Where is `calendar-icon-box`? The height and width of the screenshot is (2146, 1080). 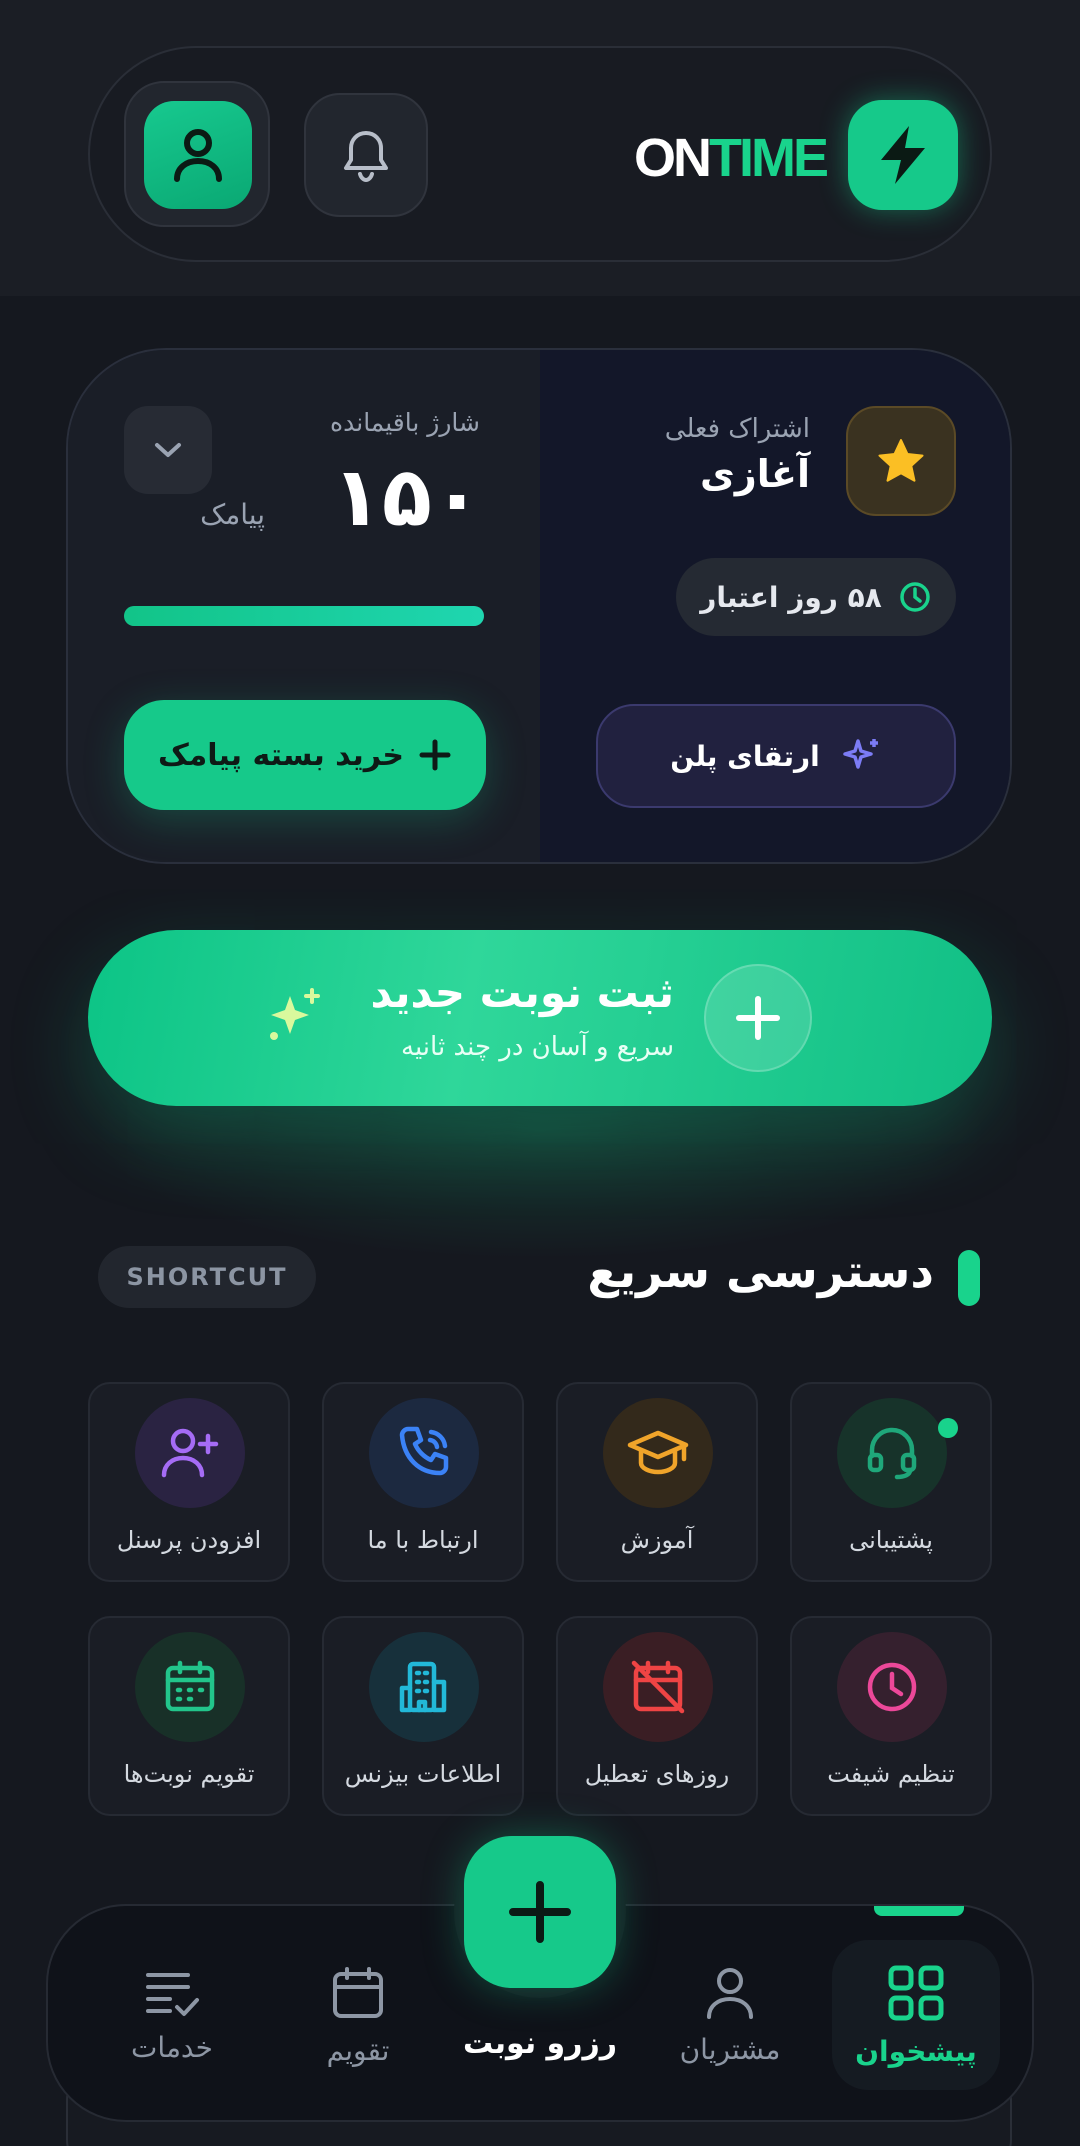 calendar-icon-box is located at coordinates (190, 1687).